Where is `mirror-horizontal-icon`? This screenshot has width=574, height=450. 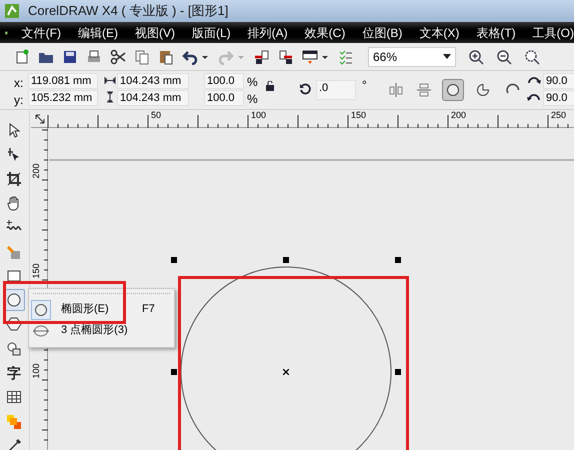 mirror-horizontal-icon is located at coordinates (396, 90).